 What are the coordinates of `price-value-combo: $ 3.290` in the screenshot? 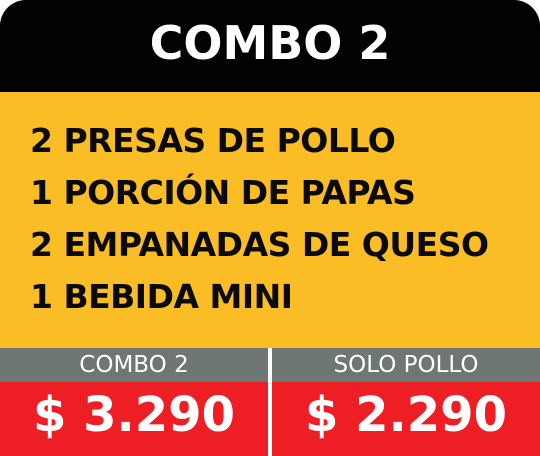 It's located at (134, 415).